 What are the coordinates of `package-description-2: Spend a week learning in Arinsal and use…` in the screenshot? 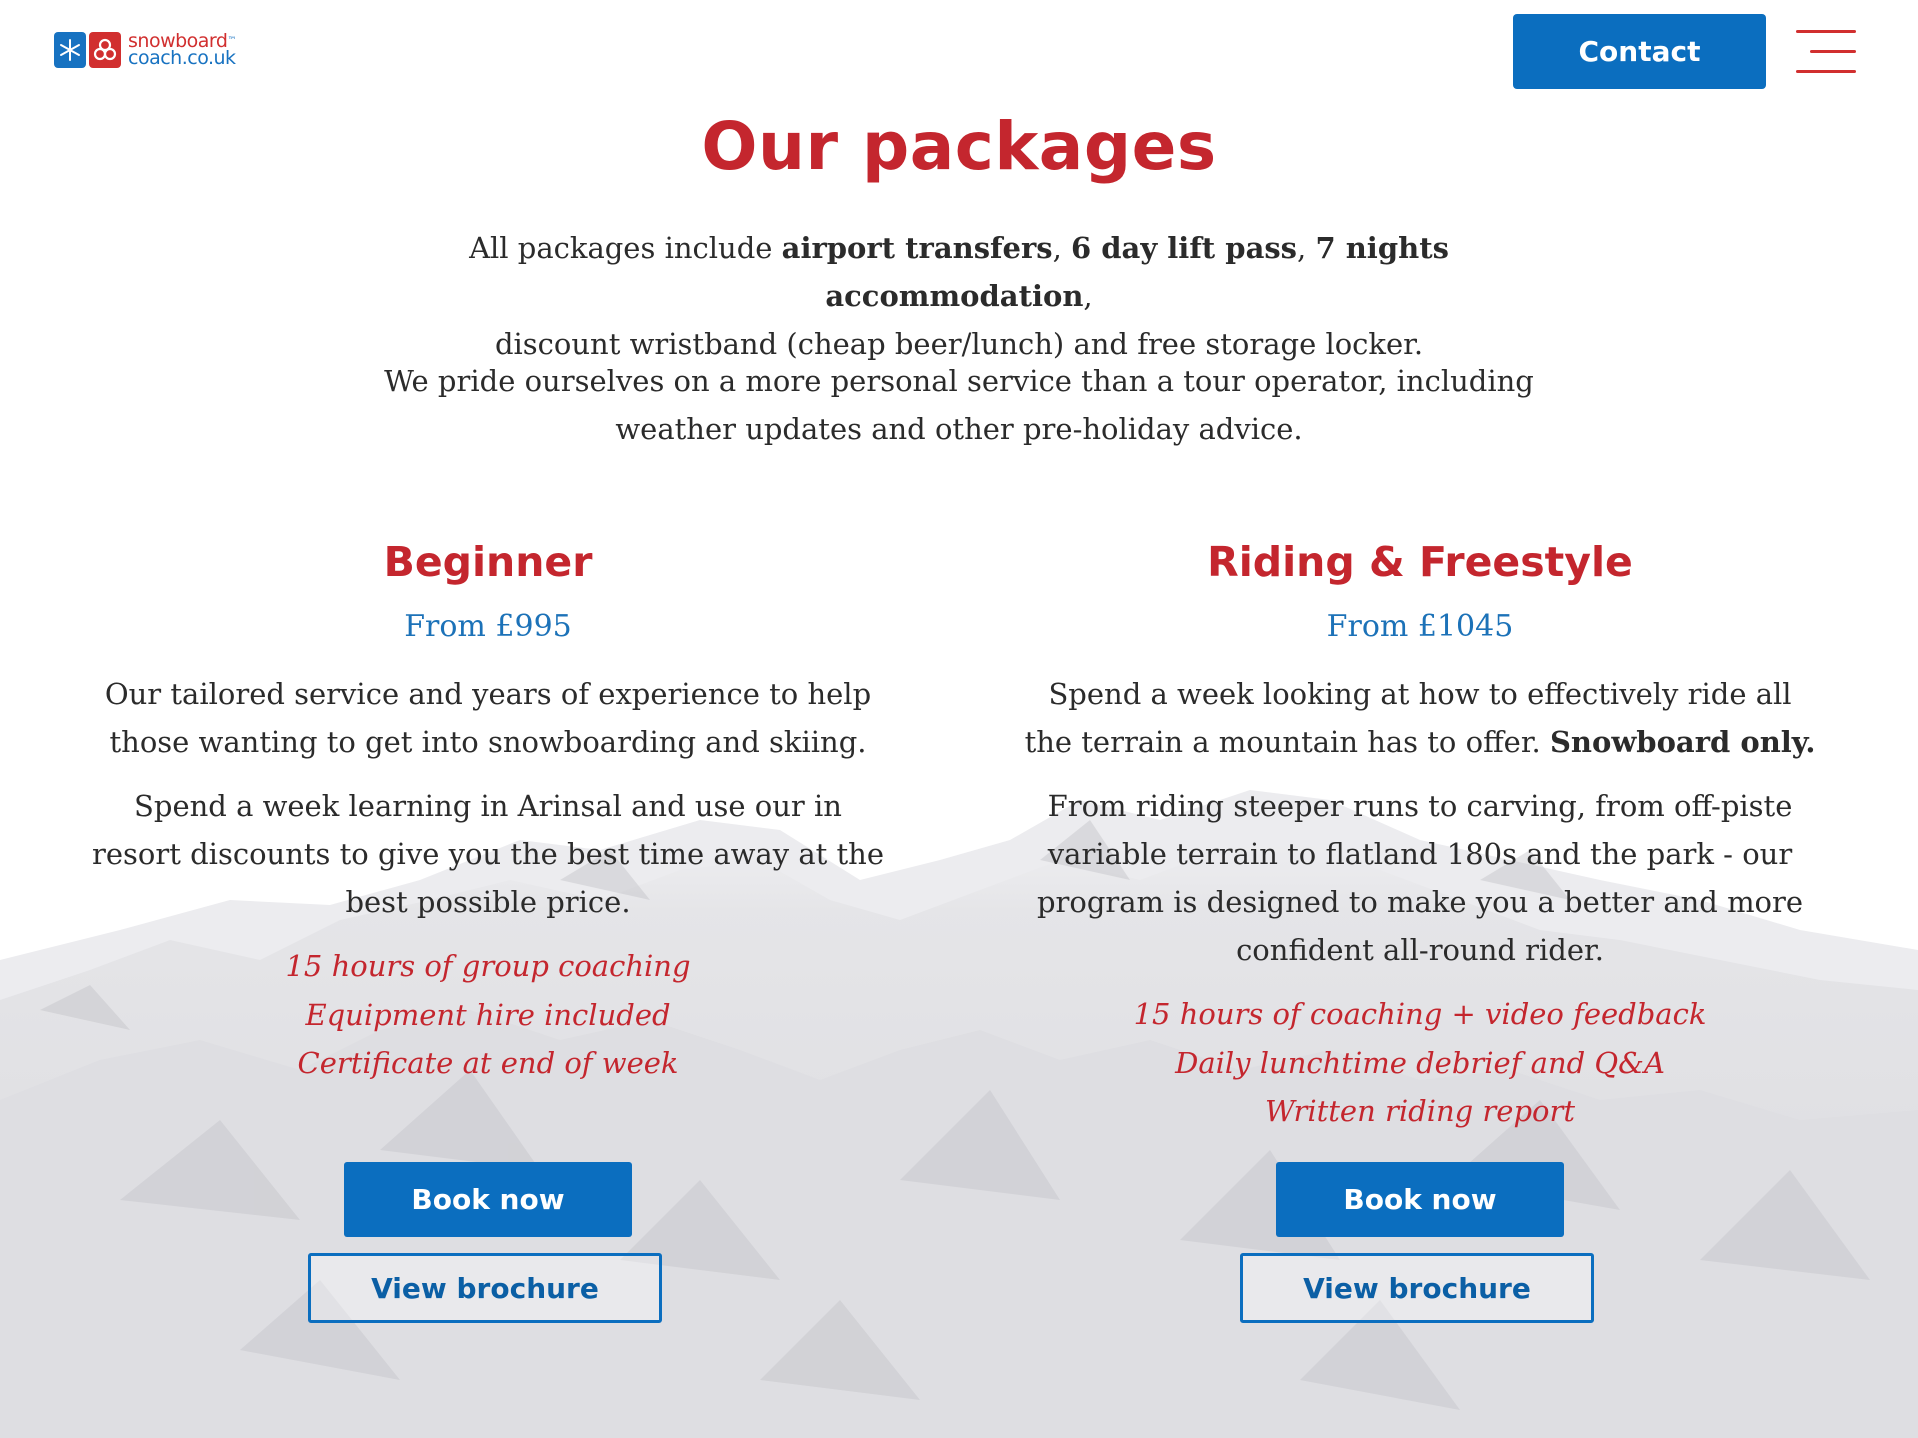 It's located at (488, 854).